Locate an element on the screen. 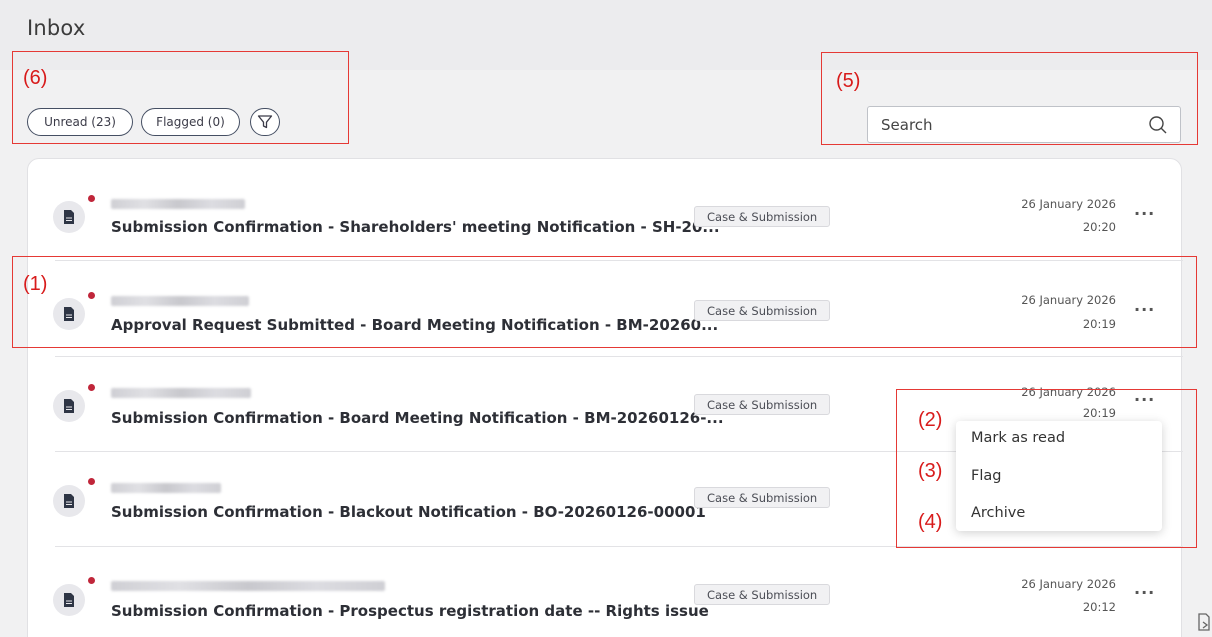 The height and width of the screenshot is (637, 1212). page-title: Inbox is located at coordinates (56, 28).